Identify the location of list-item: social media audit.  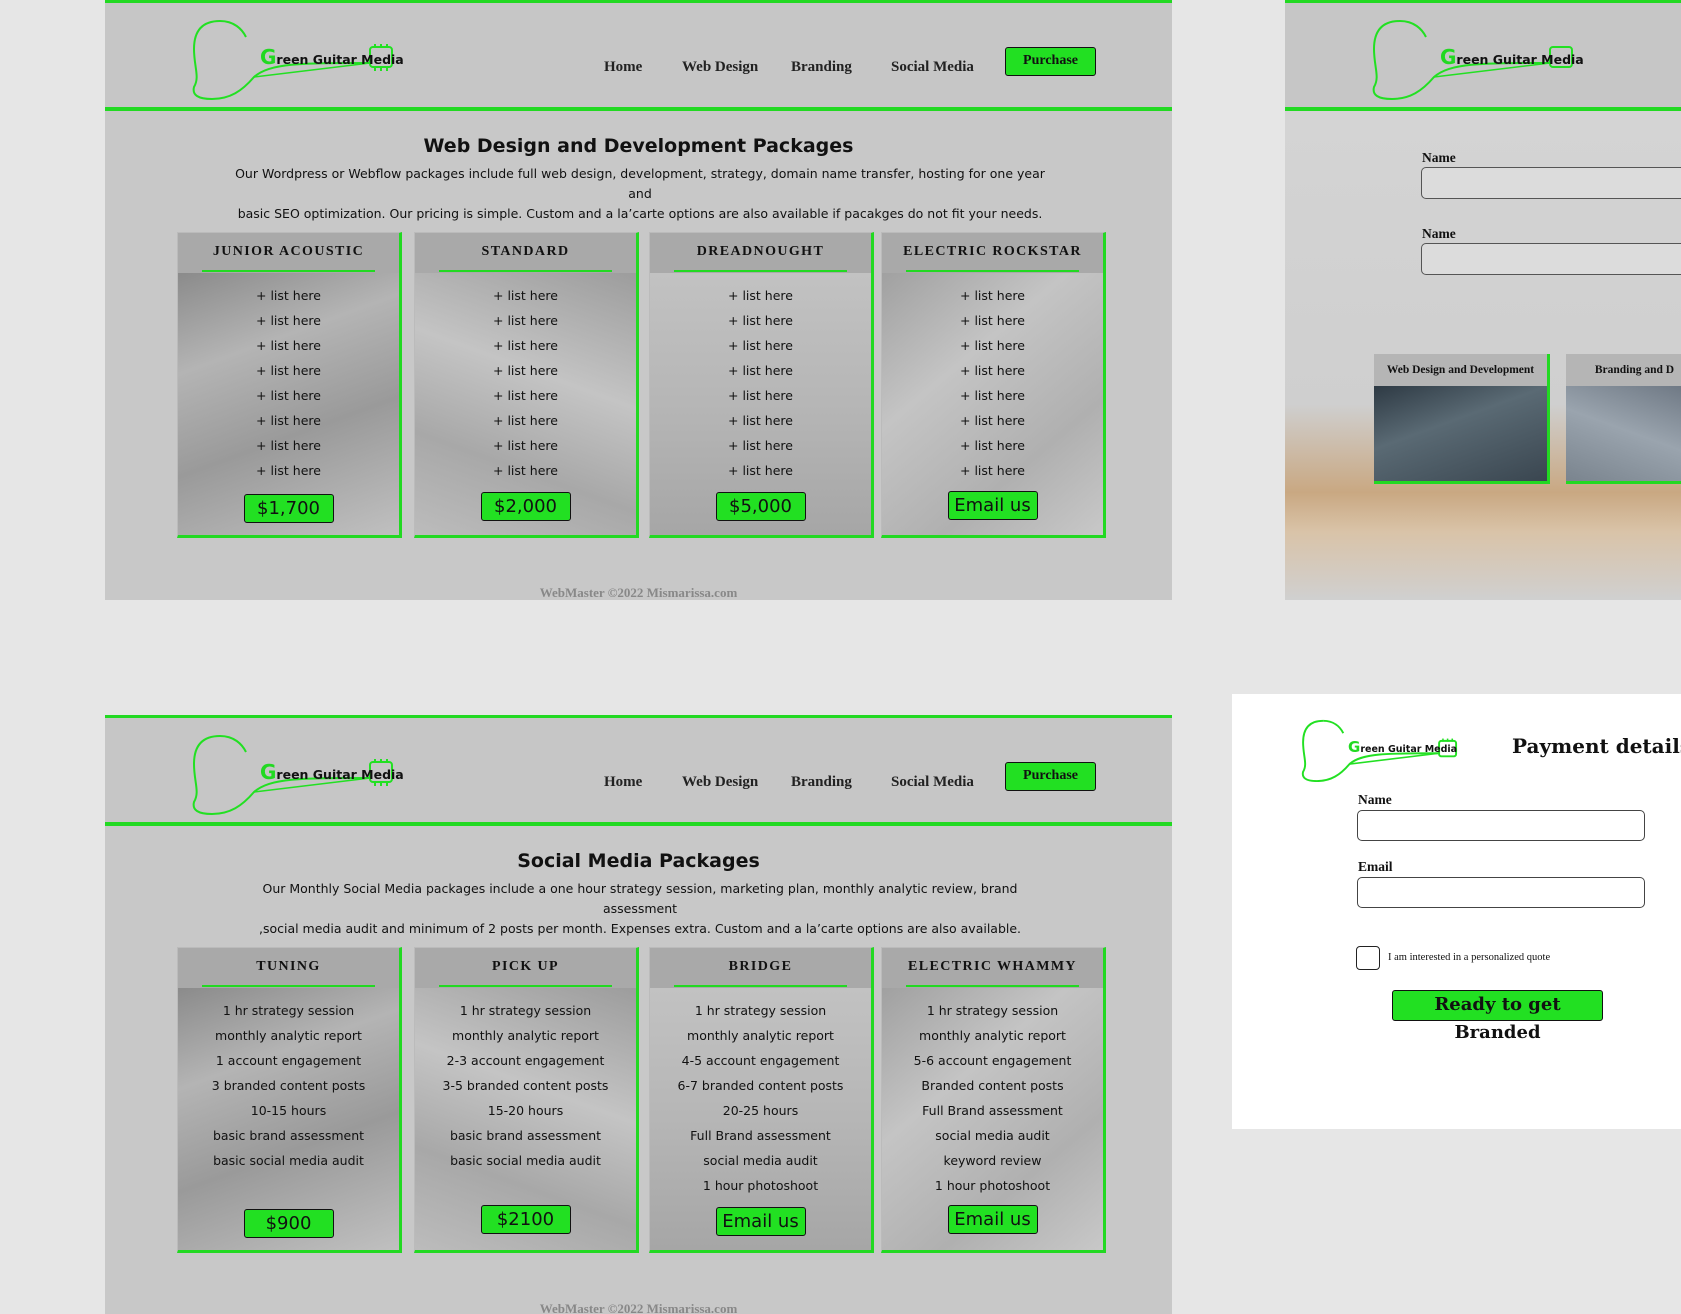
(992, 1135).